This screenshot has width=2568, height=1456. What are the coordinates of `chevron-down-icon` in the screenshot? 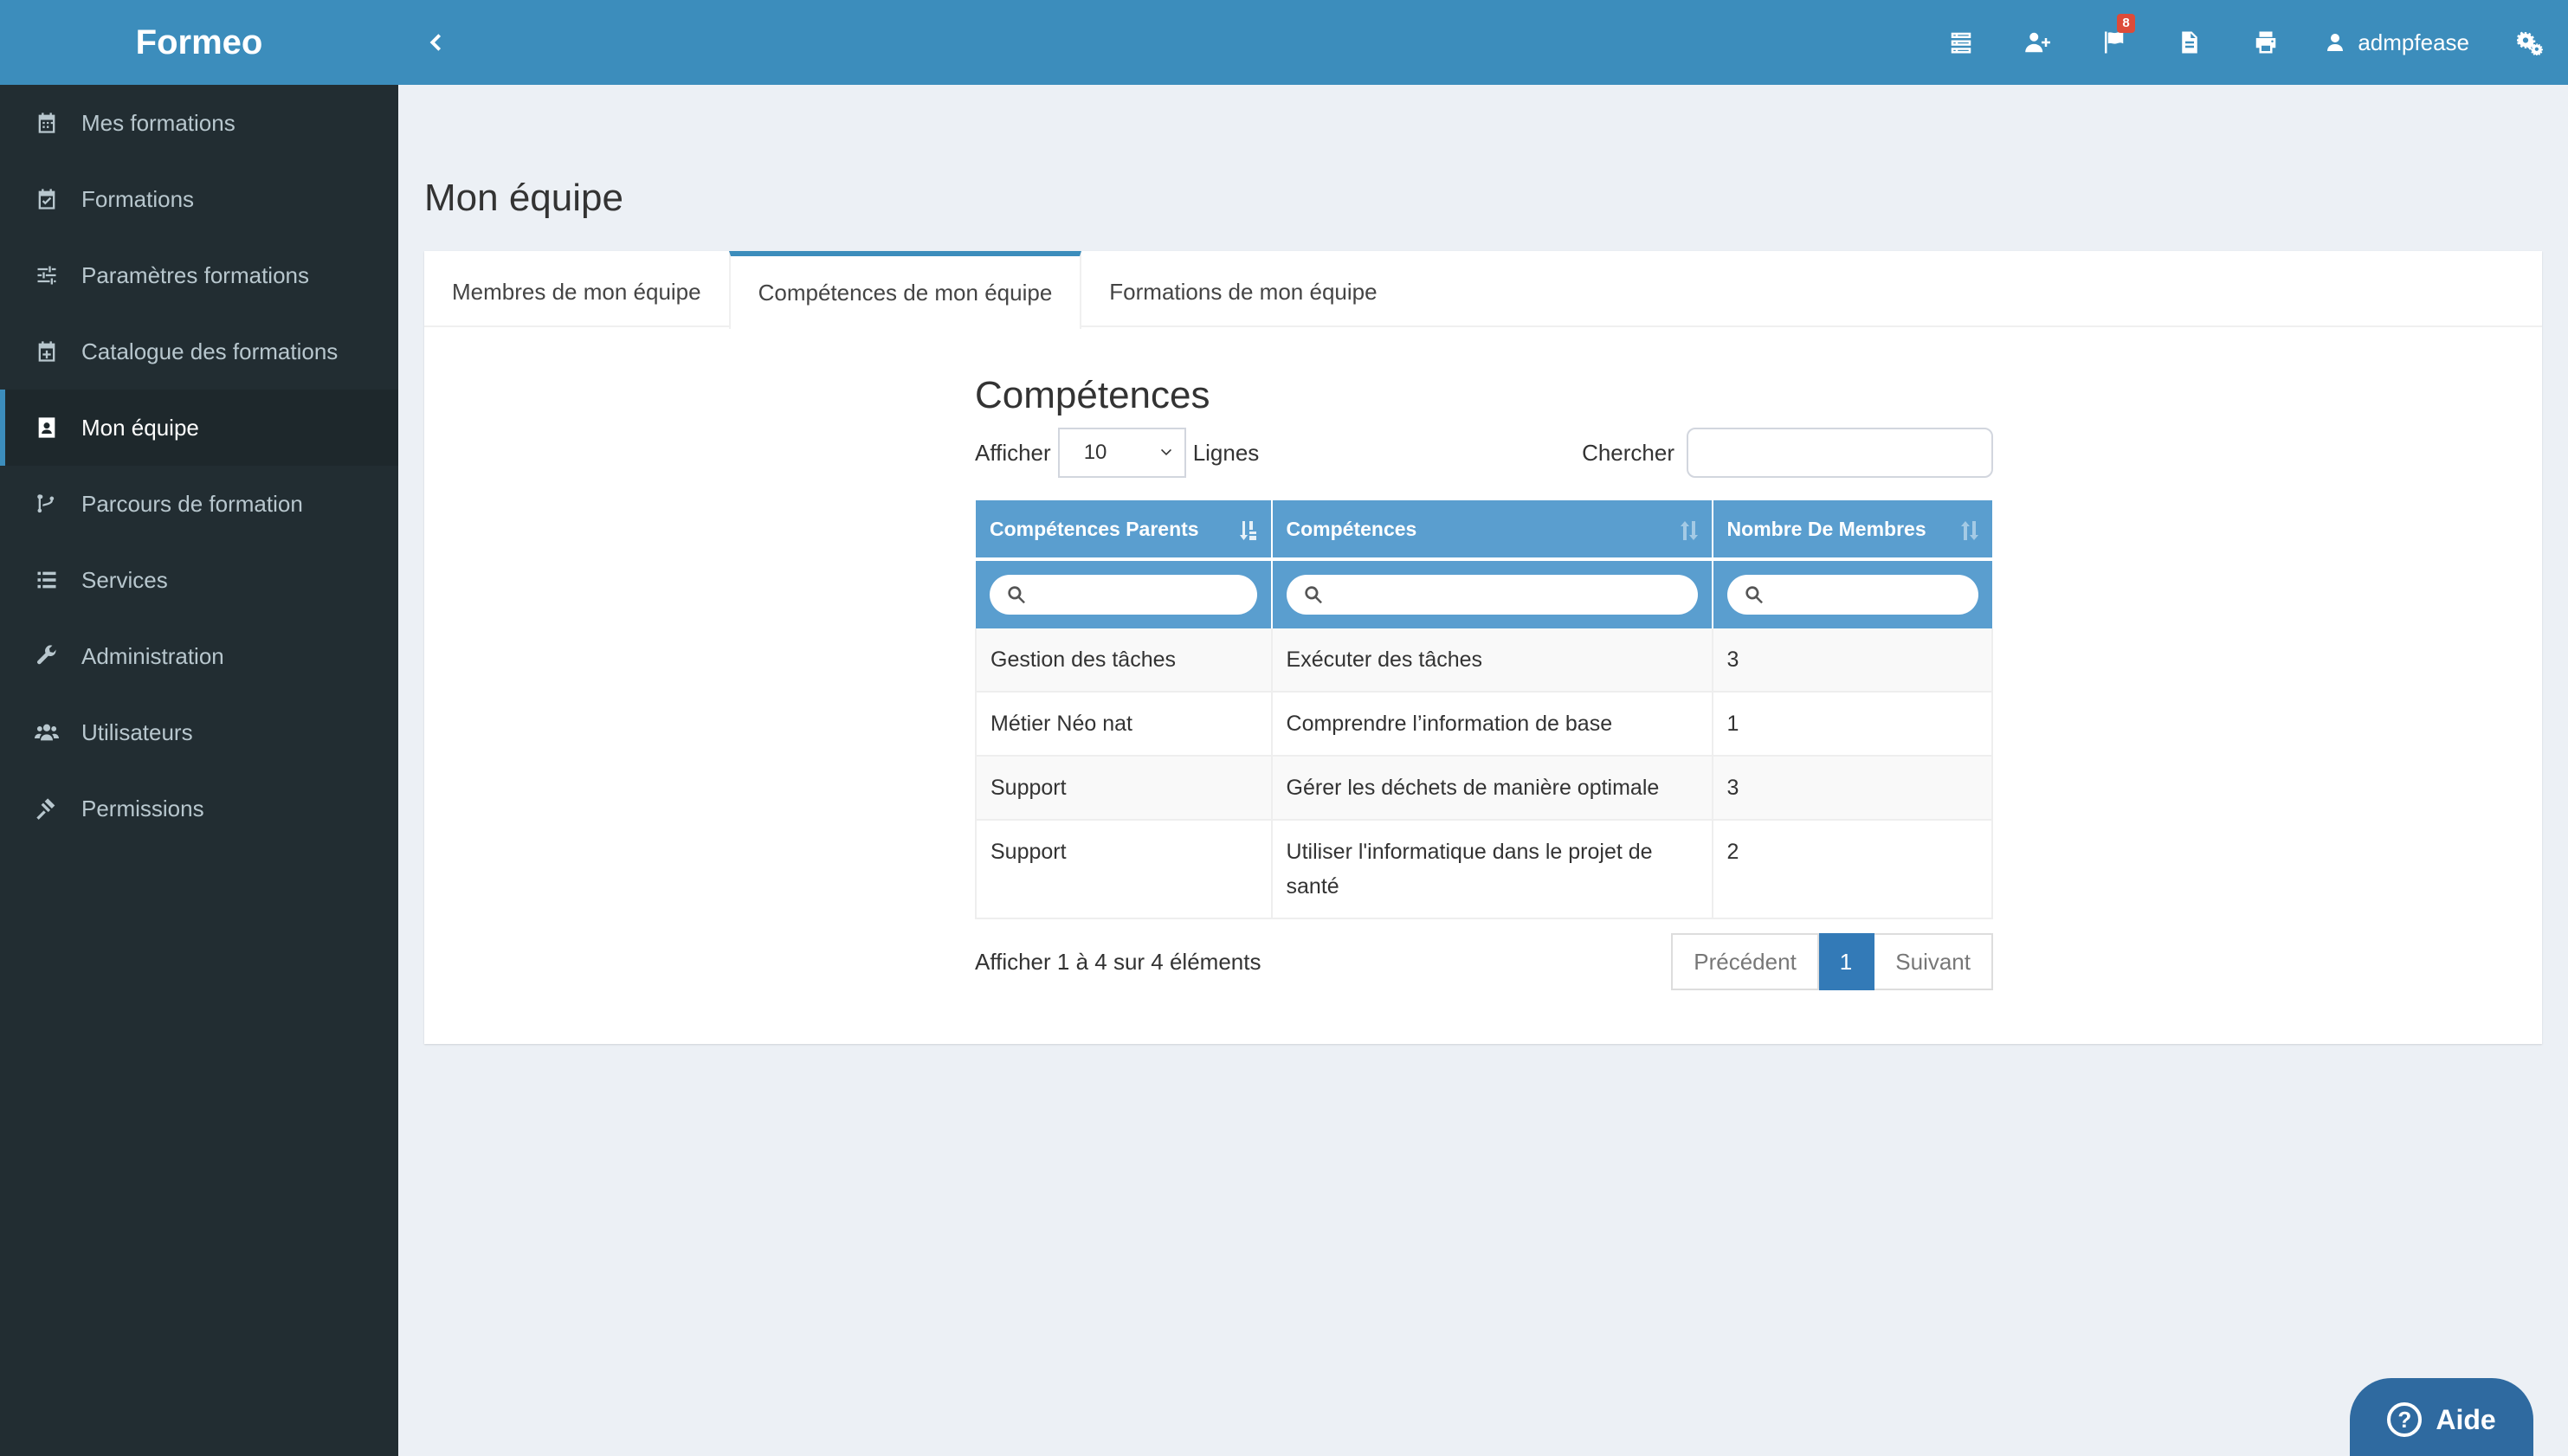 It's located at (1166, 451).